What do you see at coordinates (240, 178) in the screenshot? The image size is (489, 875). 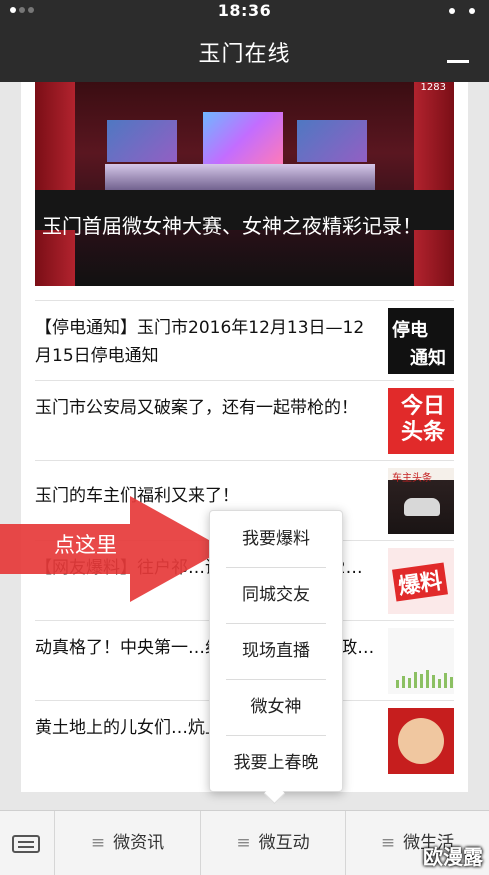 I see `stage` at bounding box center [240, 178].